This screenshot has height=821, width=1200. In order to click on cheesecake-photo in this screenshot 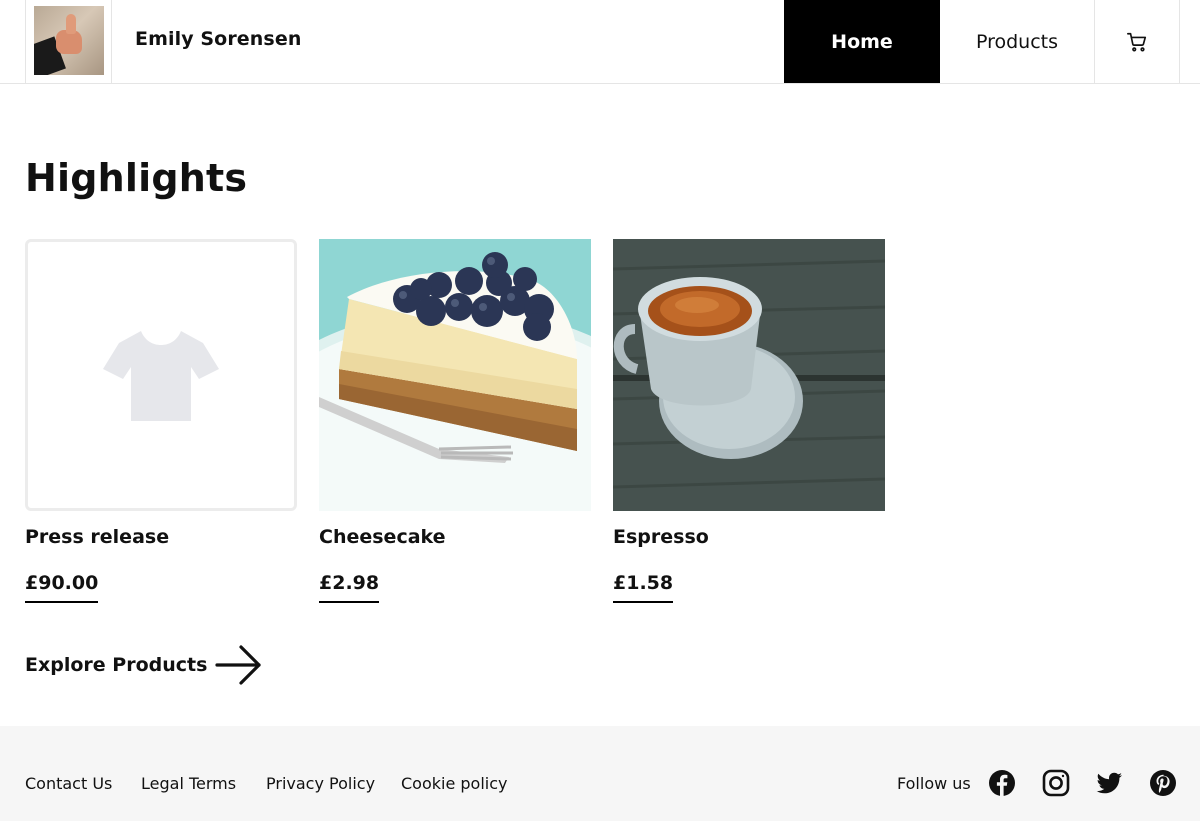, I will do `click(455, 375)`.